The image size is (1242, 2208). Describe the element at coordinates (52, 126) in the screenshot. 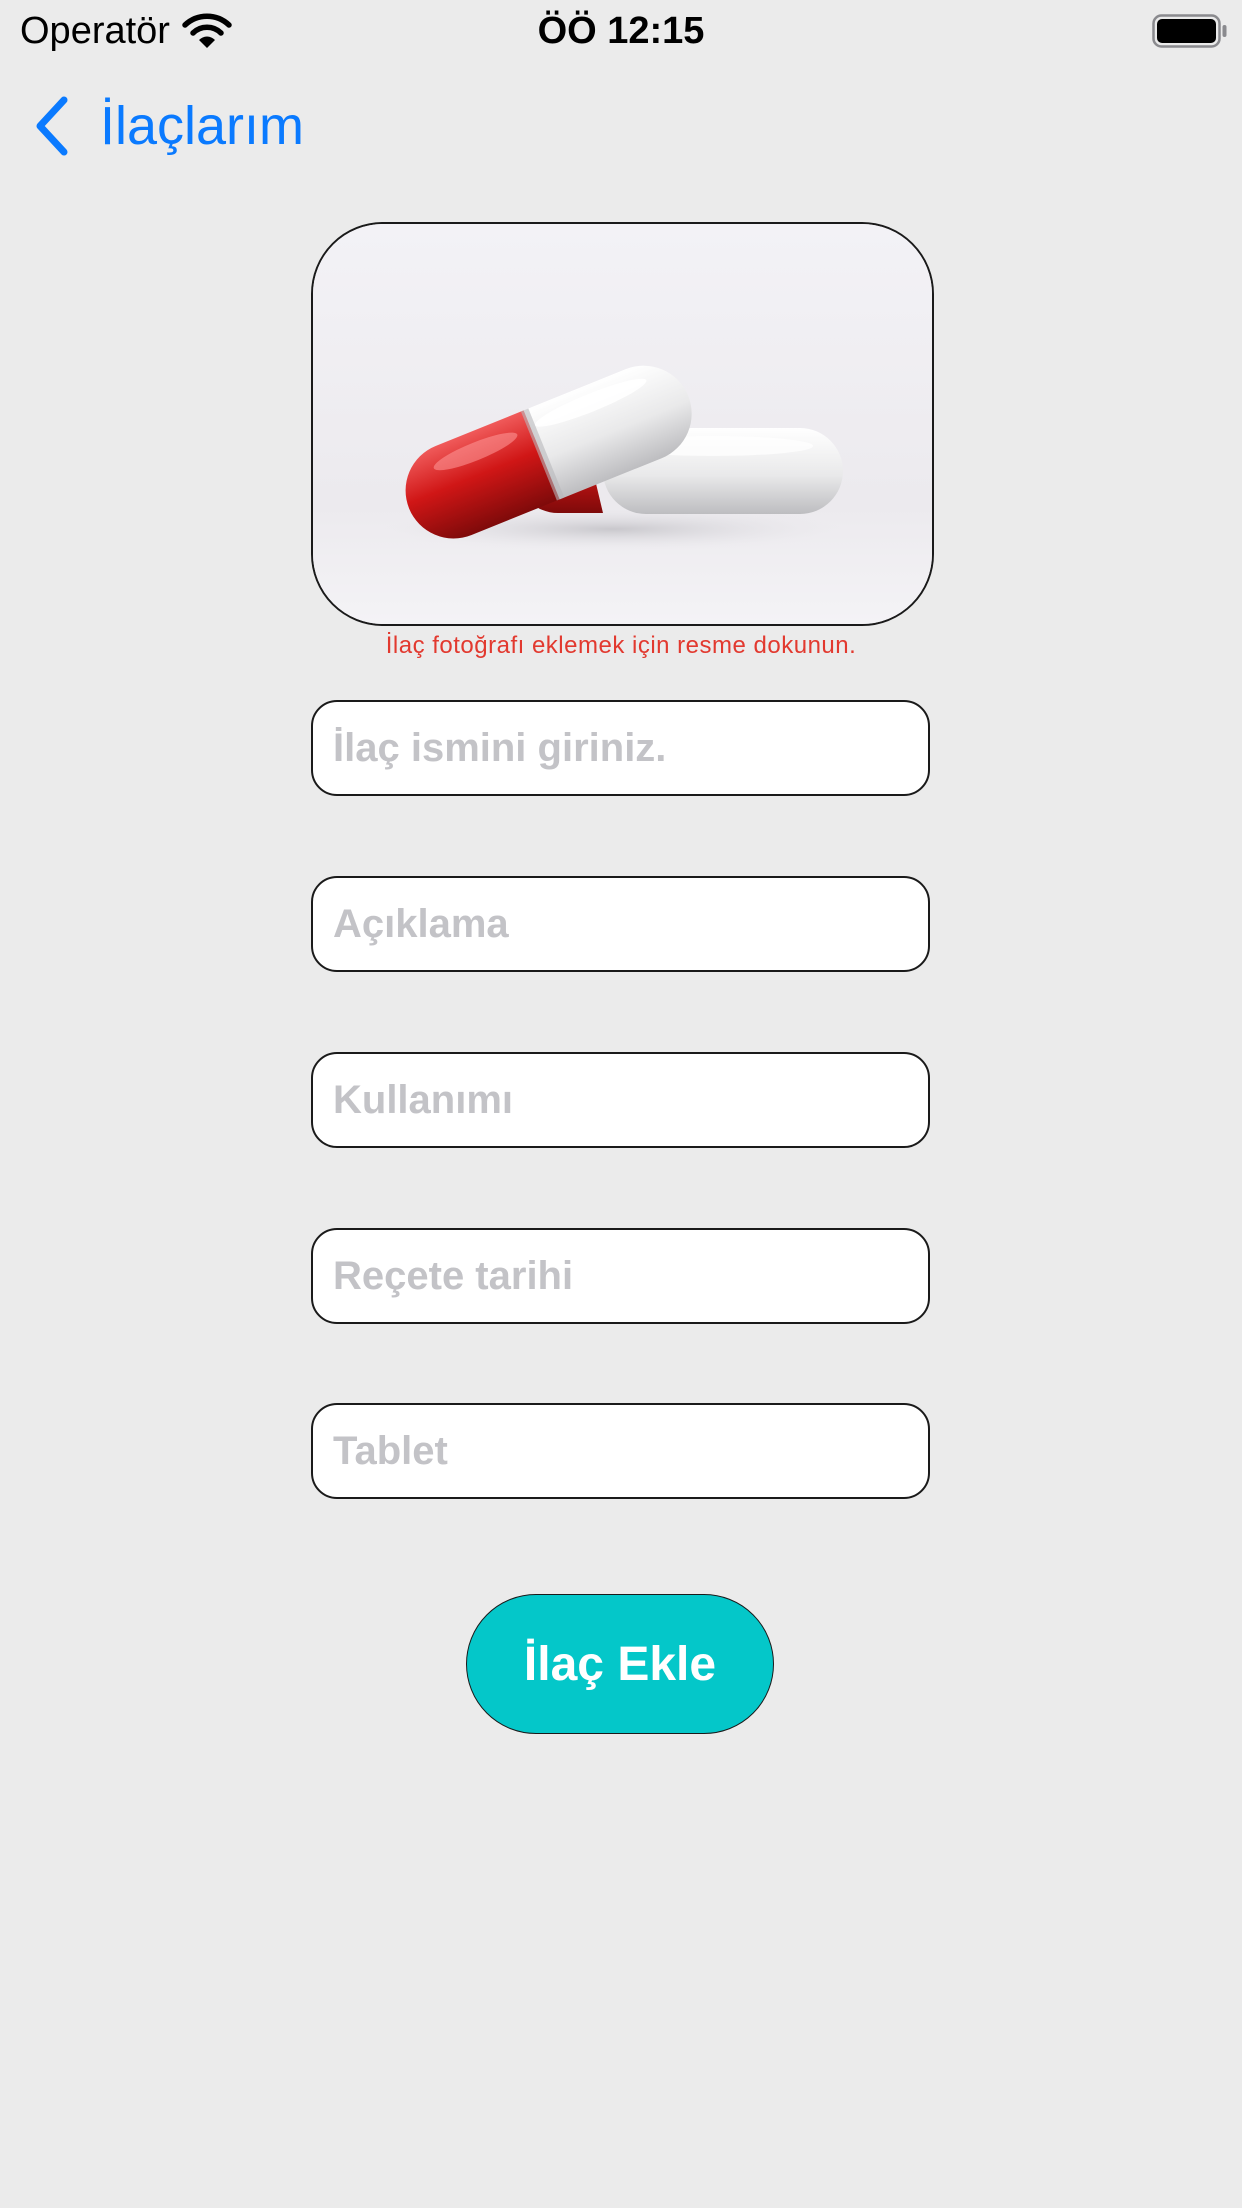

I see `chevron-left-icon` at that location.